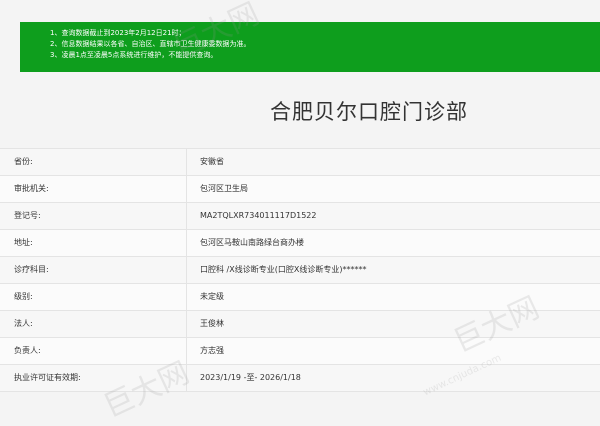 Image resolution: width=600 pixels, height=426 pixels. Describe the element at coordinates (300, 189) in the screenshot. I see `table-row: 审批机关: 包河区卫生局` at that location.